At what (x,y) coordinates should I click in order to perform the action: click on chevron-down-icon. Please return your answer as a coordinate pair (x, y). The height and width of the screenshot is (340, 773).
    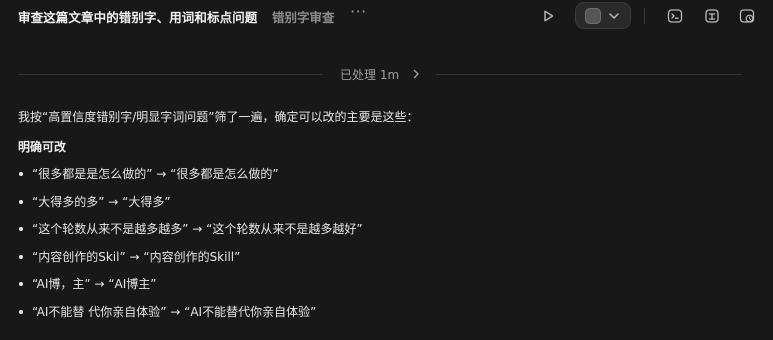
    Looking at the image, I should click on (614, 16).